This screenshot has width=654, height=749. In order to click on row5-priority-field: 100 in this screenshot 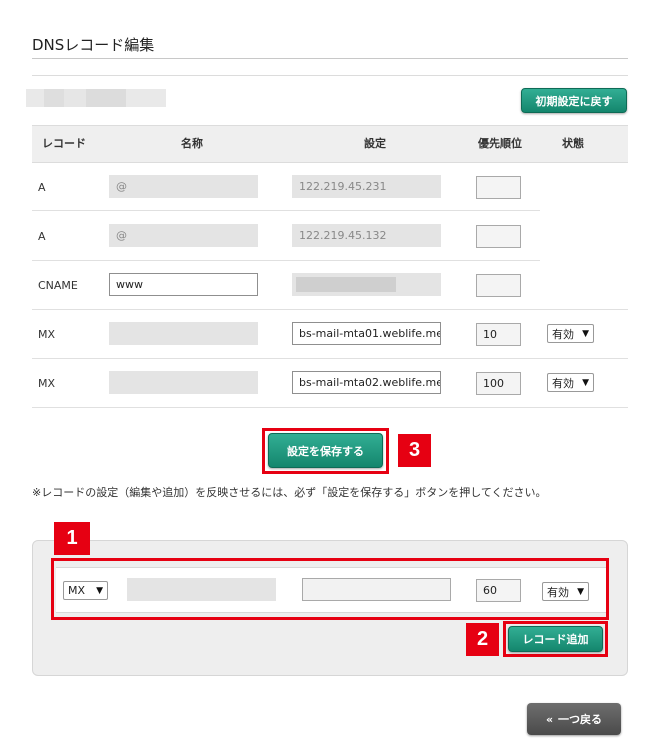, I will do `click(498, 383)`.